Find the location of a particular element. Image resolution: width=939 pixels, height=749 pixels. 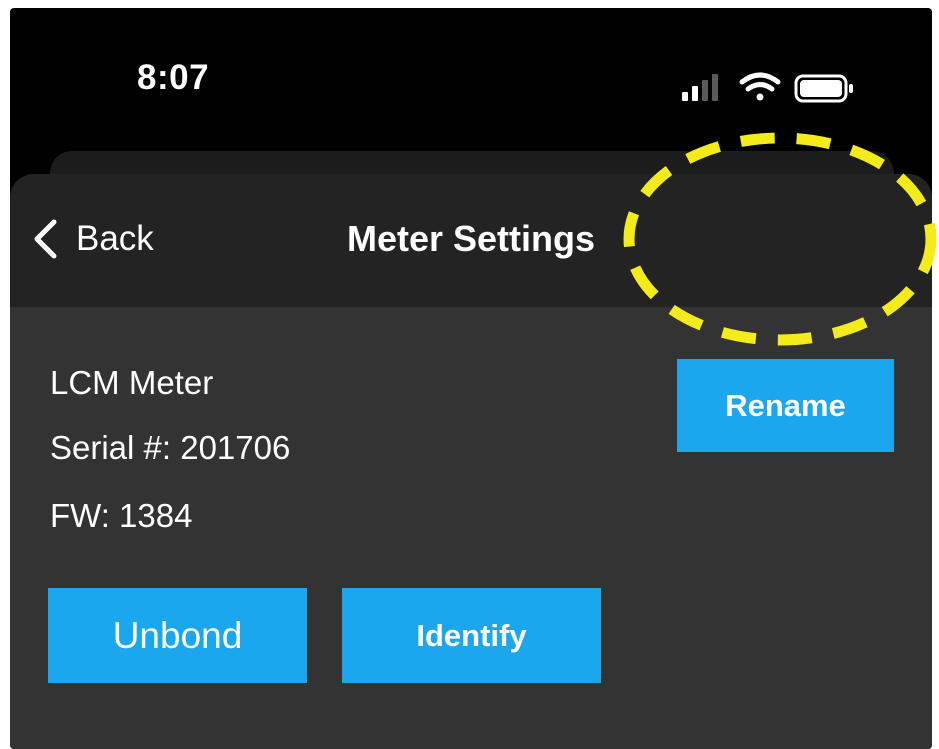

battery-icon is located at coordinates (823, 88).